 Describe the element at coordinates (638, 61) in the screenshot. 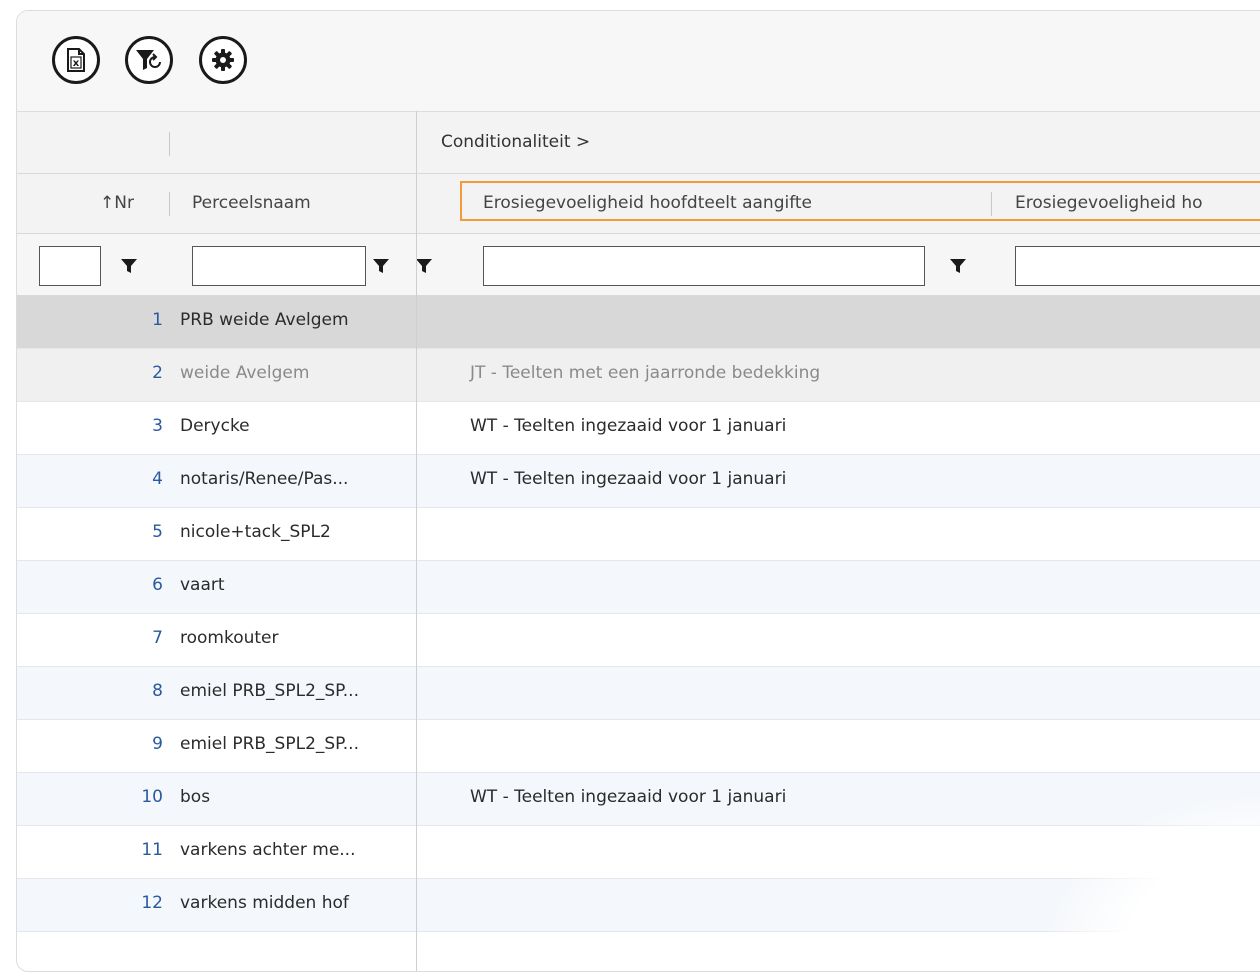

I see `toolbar: x` at that location.